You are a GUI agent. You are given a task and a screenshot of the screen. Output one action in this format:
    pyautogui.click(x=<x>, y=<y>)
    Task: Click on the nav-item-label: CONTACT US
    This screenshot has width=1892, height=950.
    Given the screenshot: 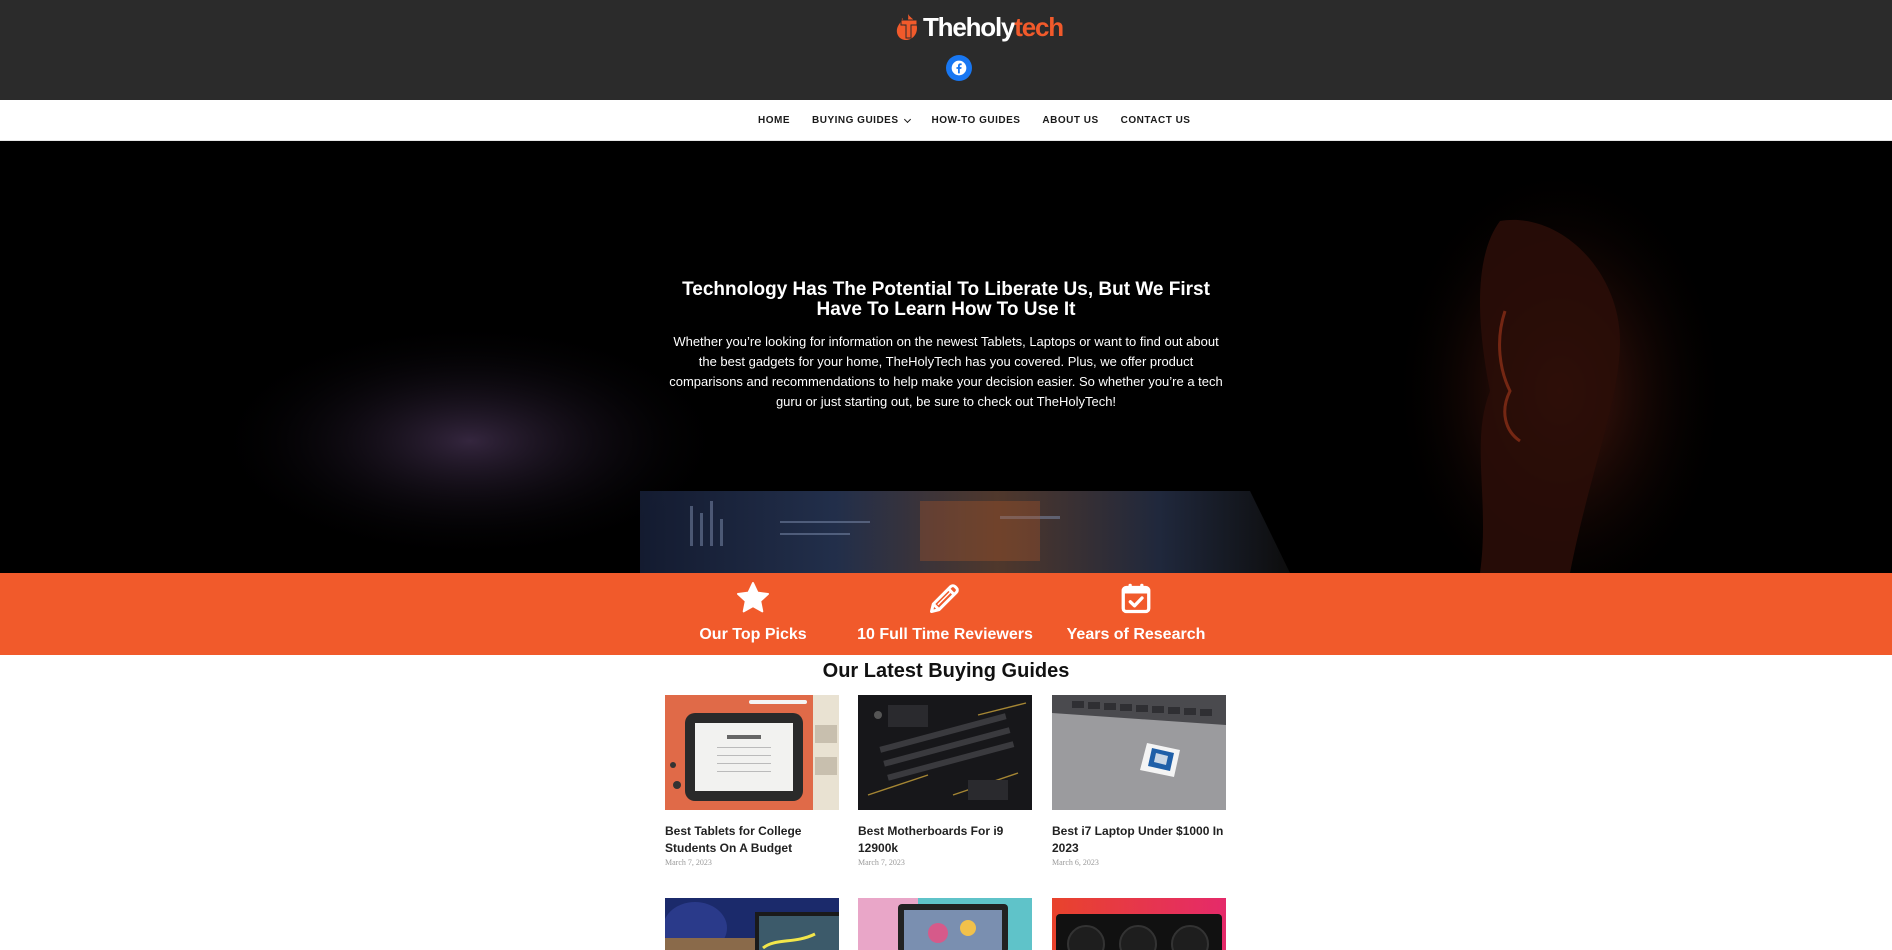 What is the action you would take?
    pyautogui.click(x=1155, y=120)
    